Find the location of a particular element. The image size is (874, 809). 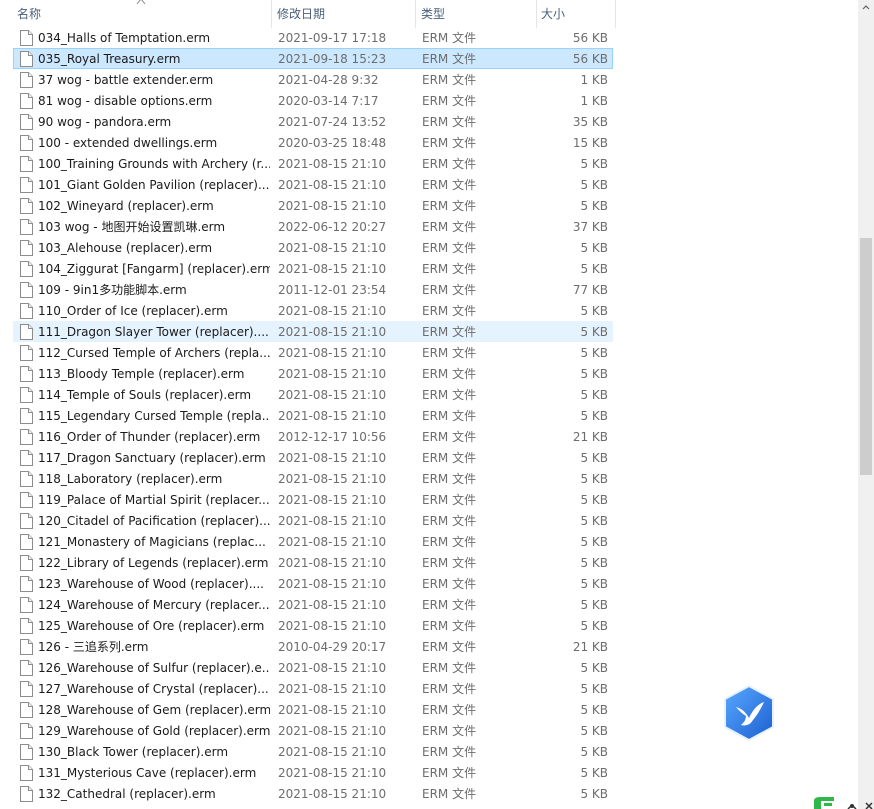

green-app-icon is located at coordinates (843, 802).